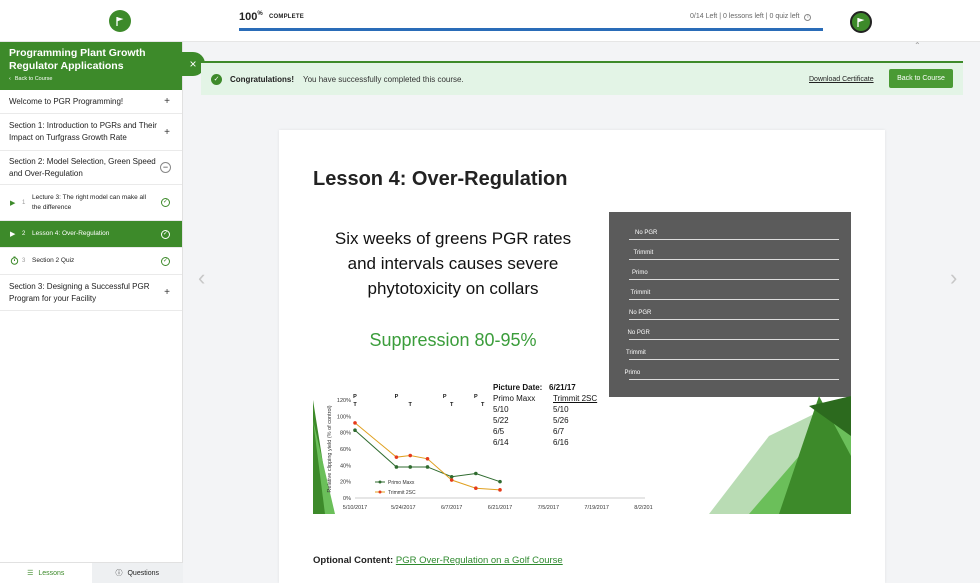  What do you see at coordinates (427, 456) in the screenshot?
I see `series-line-trimmit` at bounding box center [427, 456].